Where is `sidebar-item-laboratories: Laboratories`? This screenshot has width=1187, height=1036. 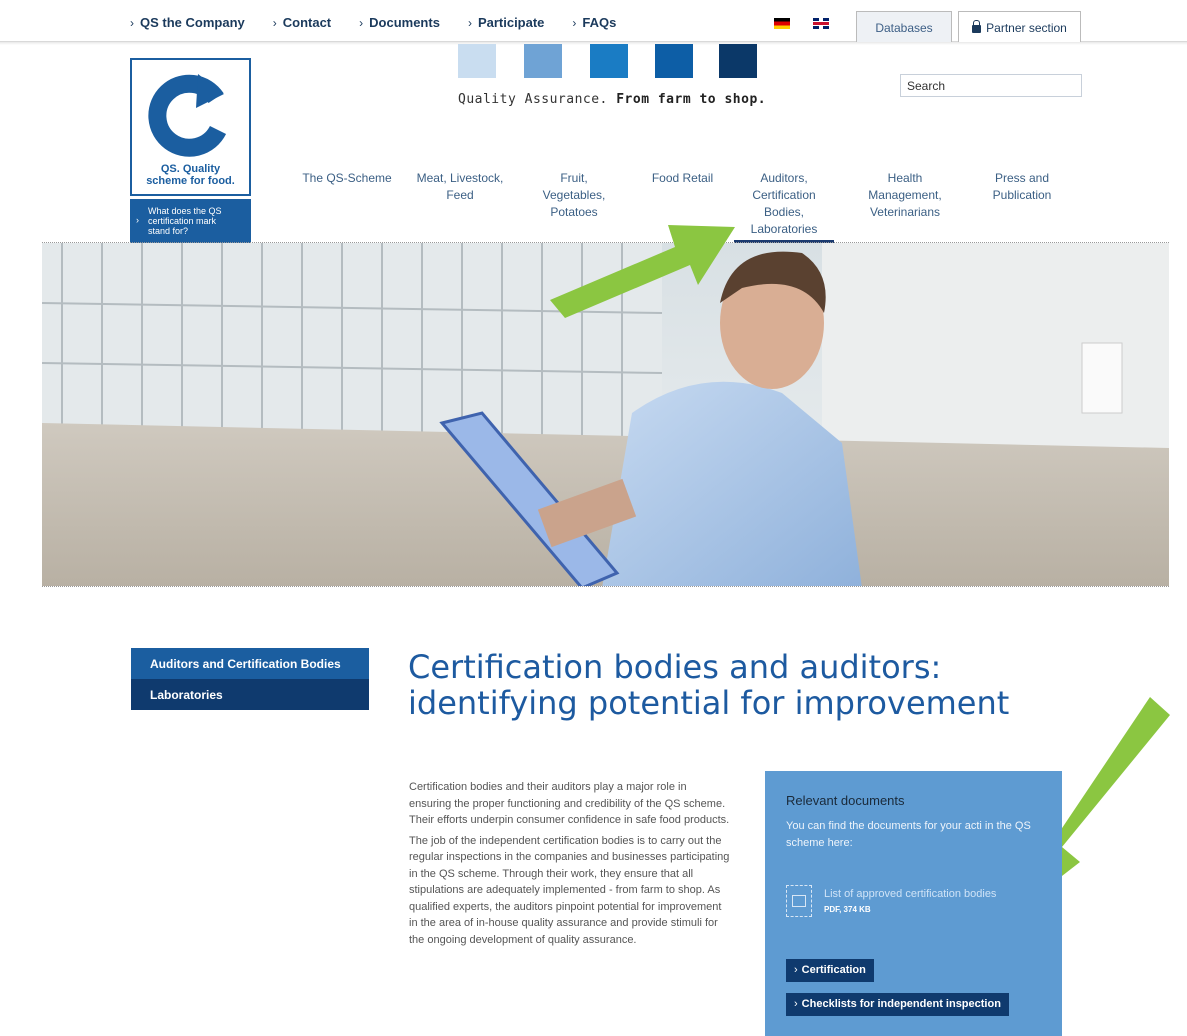
sidebar-item-laboratories: Laboratories is located at coordinates (250, 694).